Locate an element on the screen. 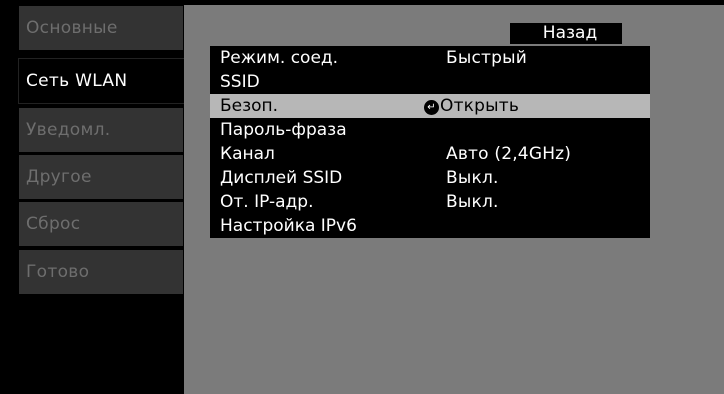 The width and height of the screenshot is (724, 394). menu-row-label: Дисплей SSID is located at coordinates (281, 178).